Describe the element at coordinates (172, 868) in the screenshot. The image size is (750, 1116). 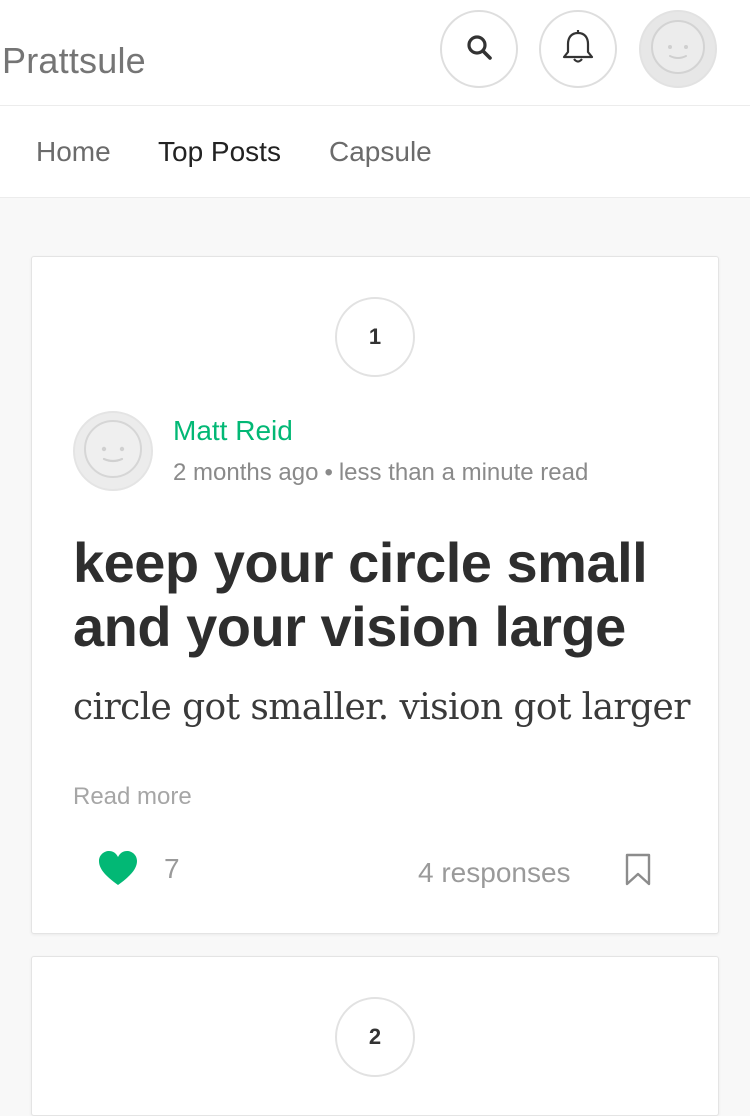
I see `like-count: 7` at that location.